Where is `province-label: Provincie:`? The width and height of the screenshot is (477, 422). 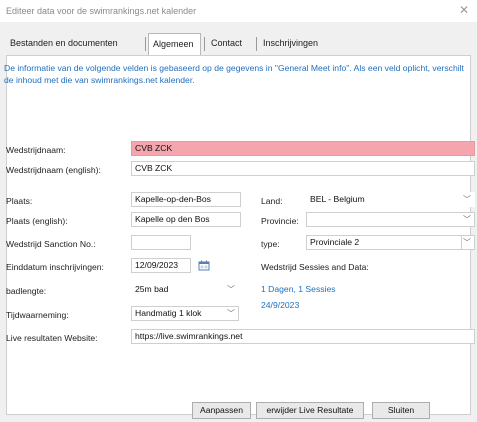
province-label: Provincie: is located at coordinates (280, 221).